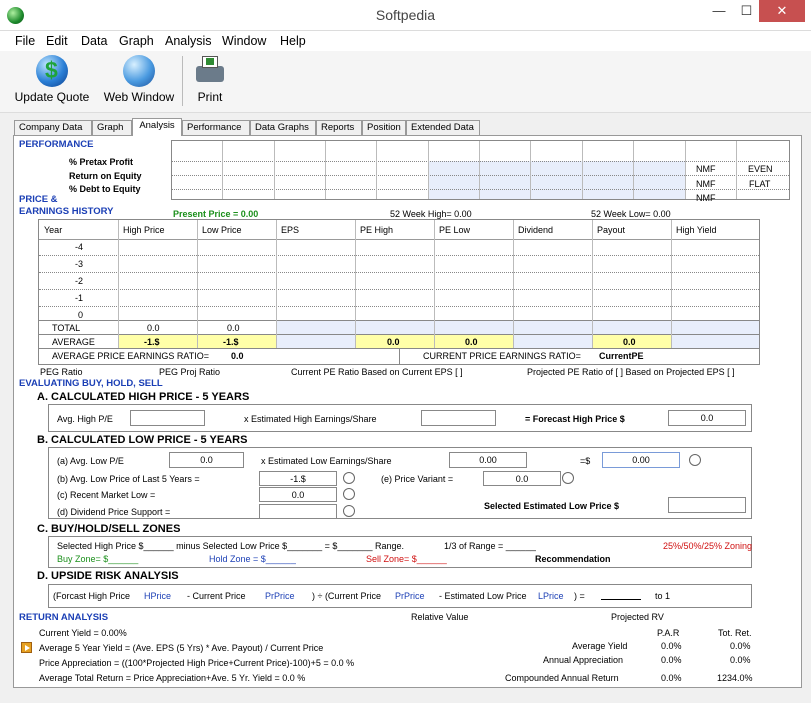  I want to click on printer-icon, so click(210, 71).